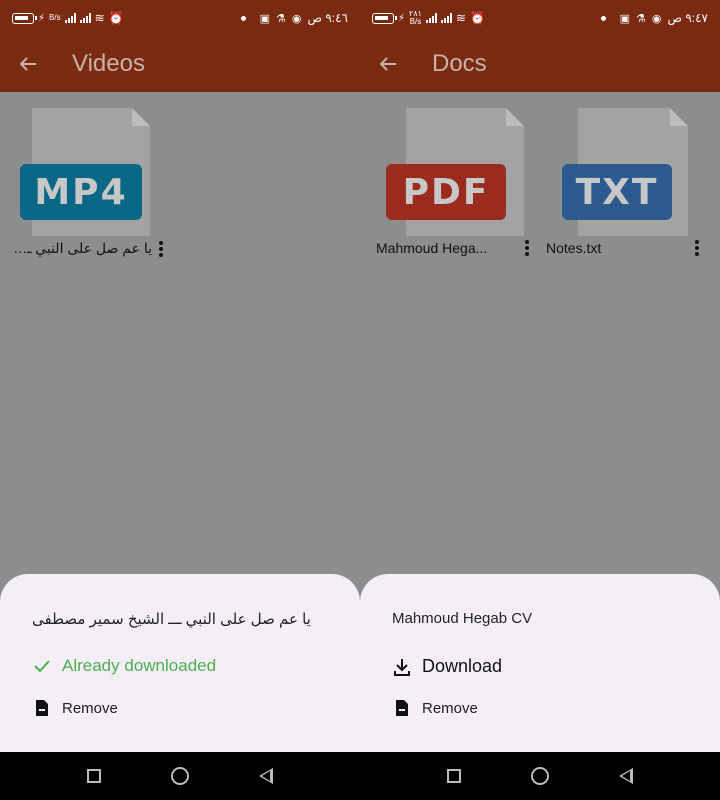 The image size is (720, 800). What do you see at coordinates (462, 618) in the screenshot?
I see `sheet-title: Mahmoud Hegab CV` at bounding box center [462, 618].